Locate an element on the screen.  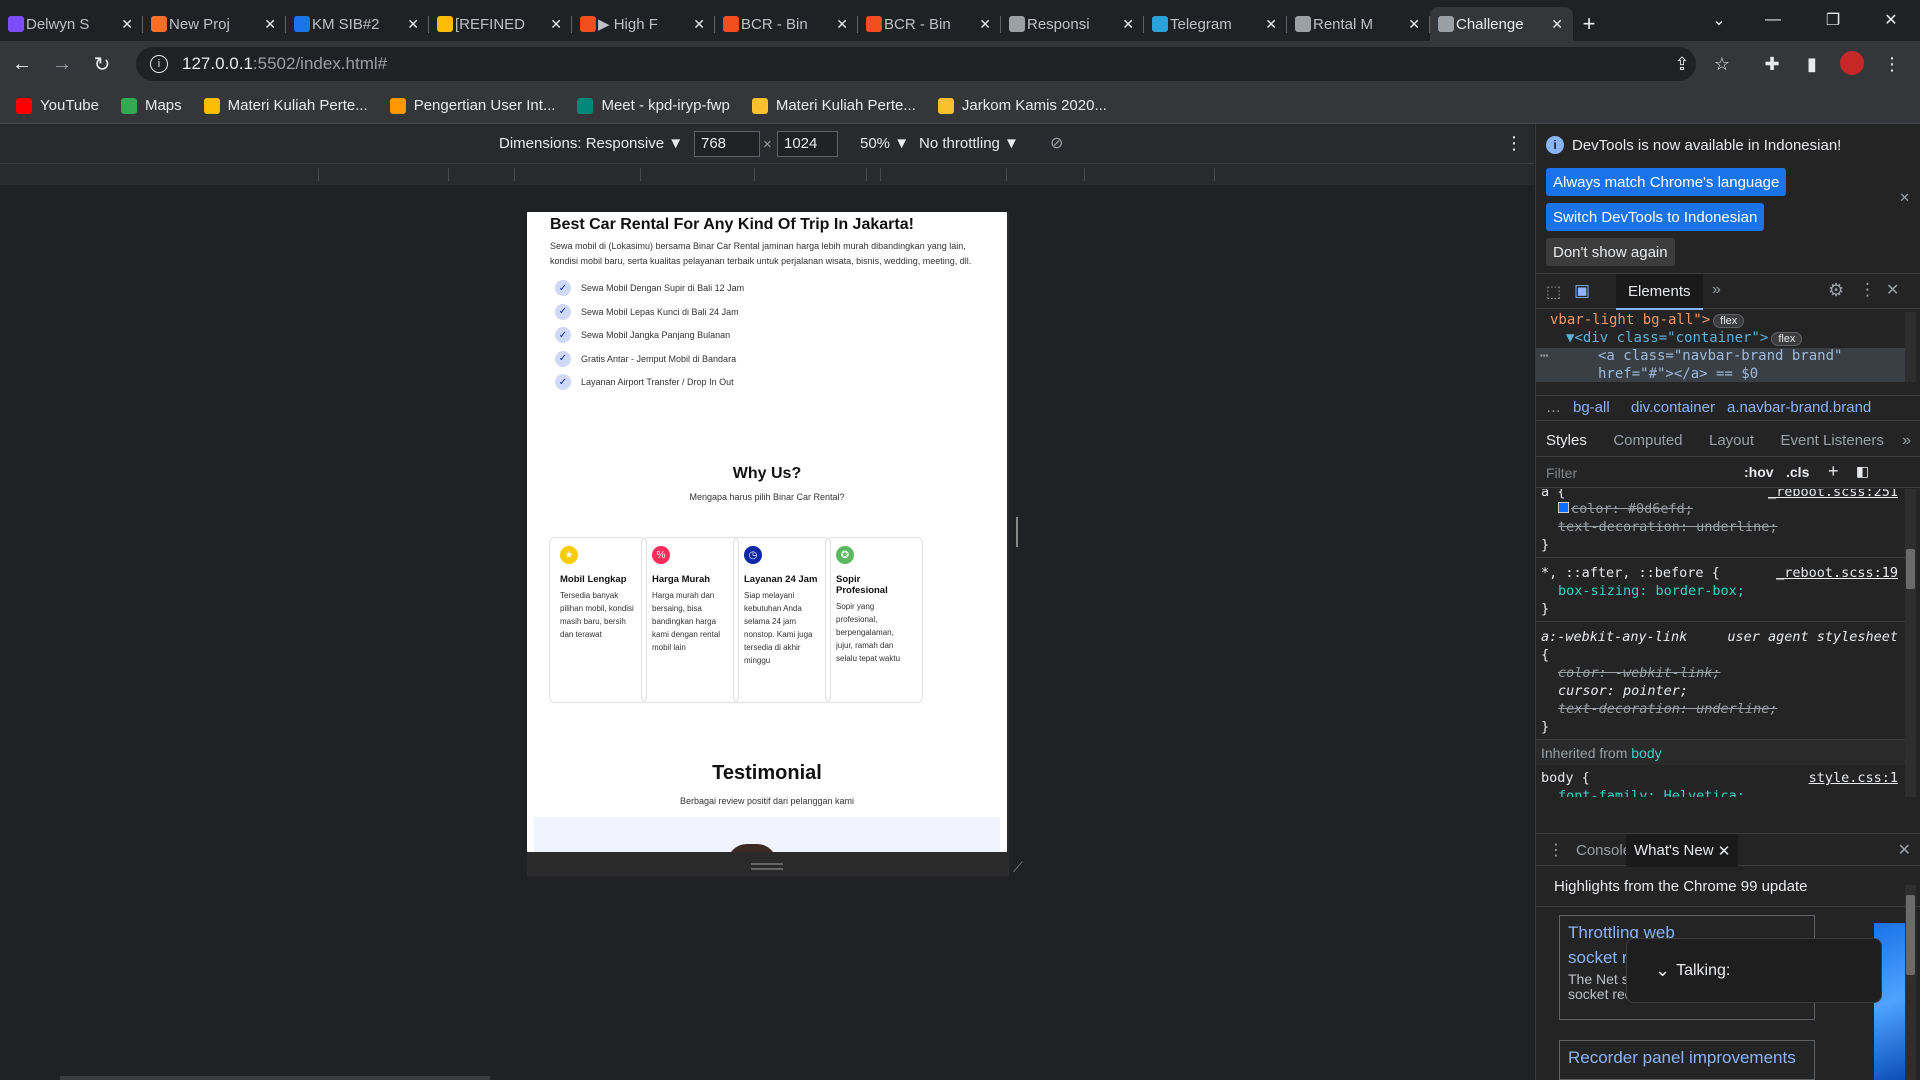
inspect-element-icon: ⬚ is located at coordinates (1553, 292).